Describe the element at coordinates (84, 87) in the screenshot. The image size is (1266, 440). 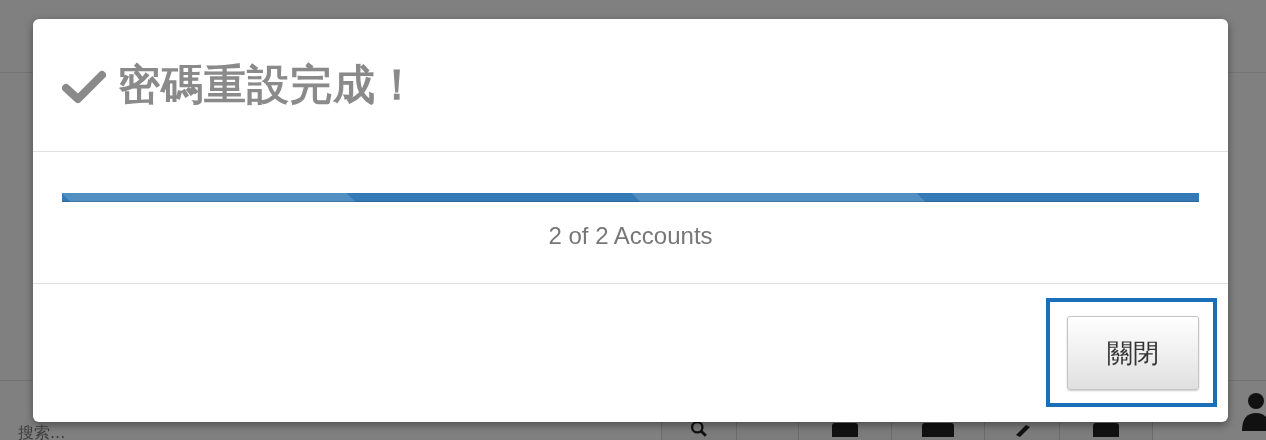
I see `check-icon` at that location.